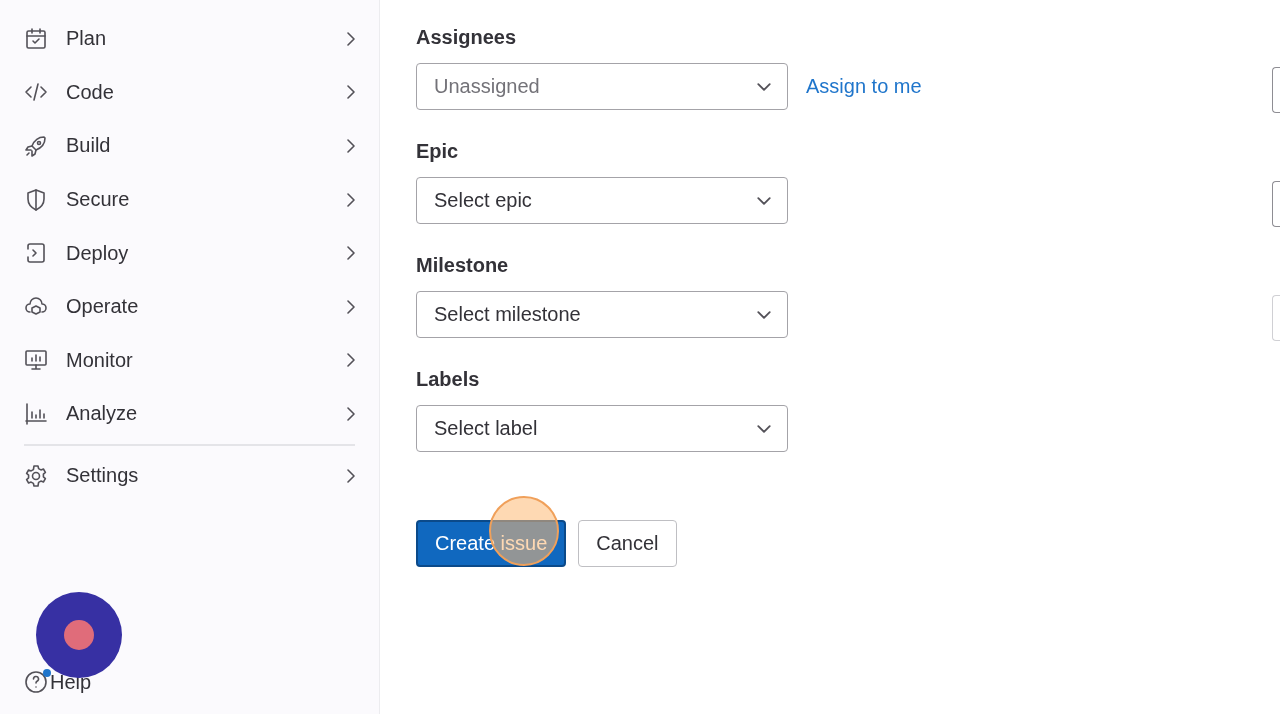 Image resolution: width=1280 pixels, height=714 pixels. Describe the element at coordinates (189, 360) in the screenshot. I see `nav-item: Monitor` at that location.